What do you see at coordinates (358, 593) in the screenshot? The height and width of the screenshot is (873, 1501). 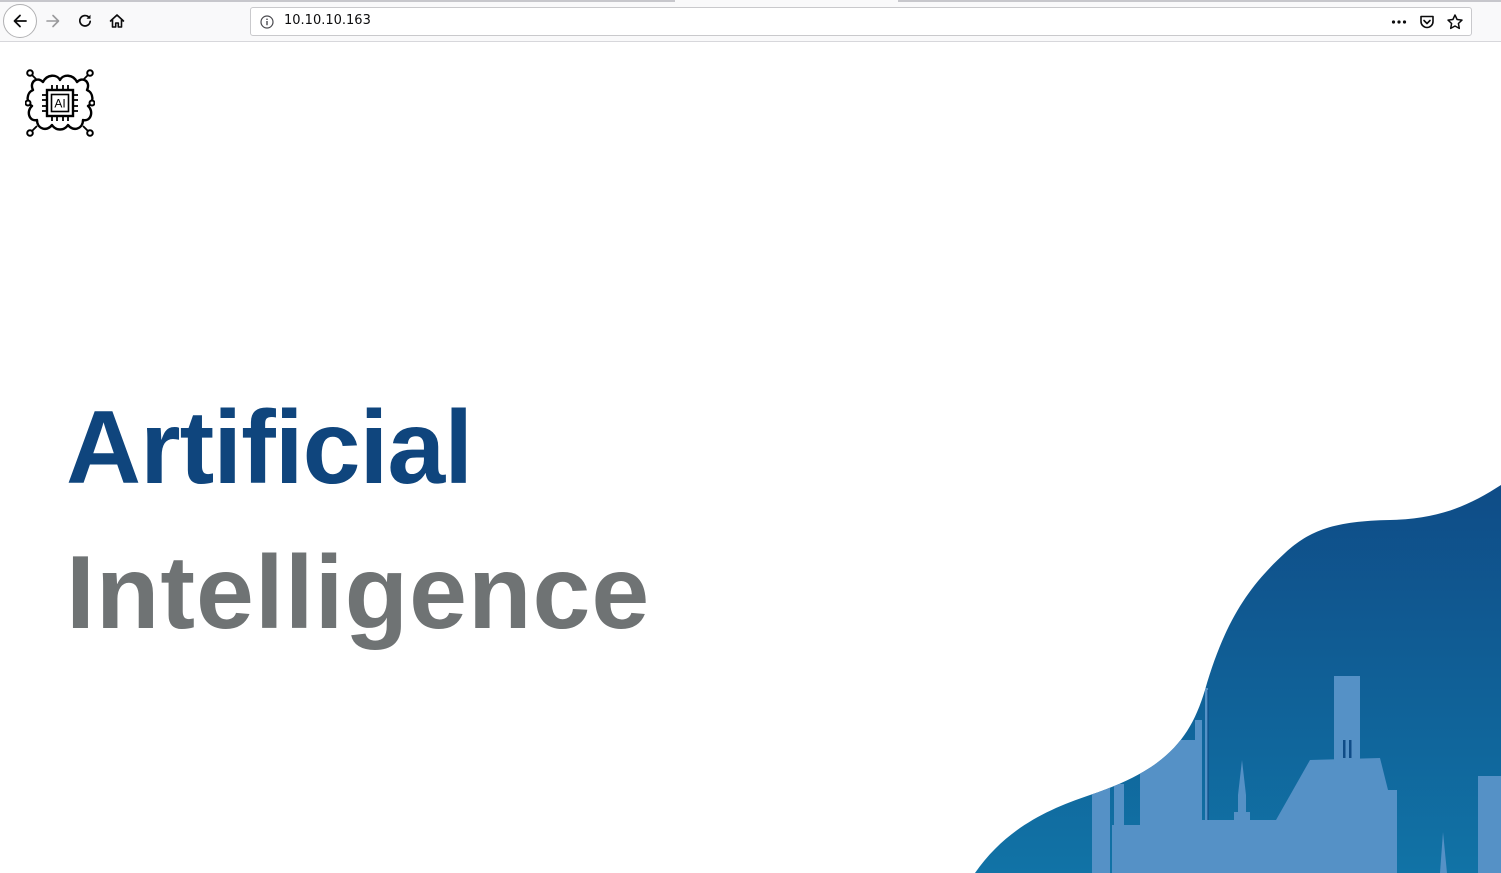 I see `headline-intelligence: Intelligence` at bounding box center [358, 593].